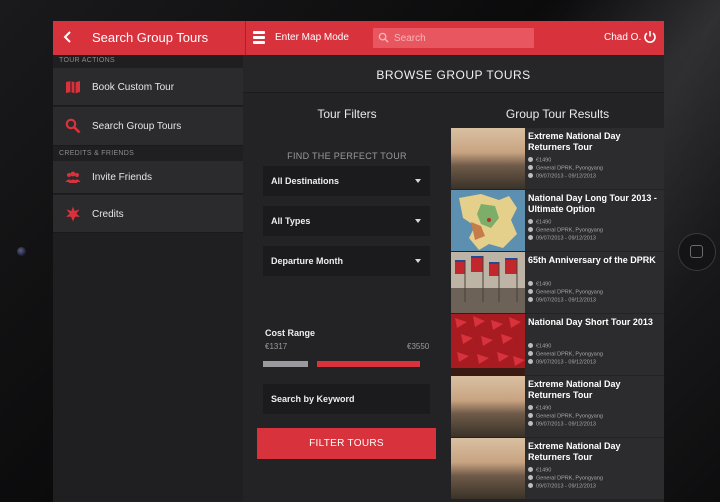 This screenshot has height=502, width=720. Describe the element at coordinates (368, 364) in the screenshot. I see `slider-max-segment` at that location.